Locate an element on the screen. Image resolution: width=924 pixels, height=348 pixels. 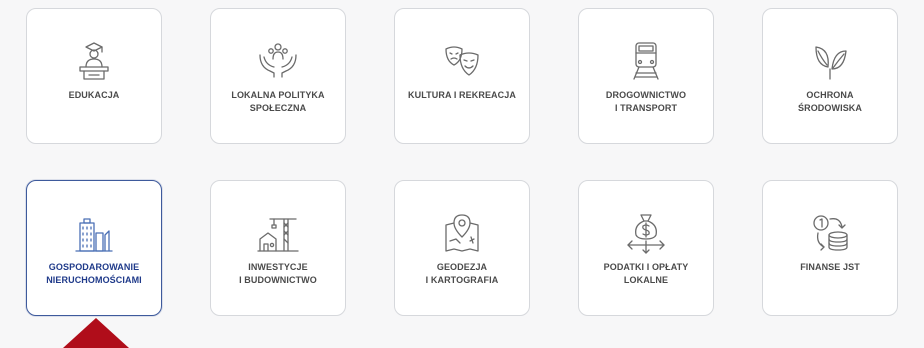
coins-stack-icon is located at coordinates (830, 233).